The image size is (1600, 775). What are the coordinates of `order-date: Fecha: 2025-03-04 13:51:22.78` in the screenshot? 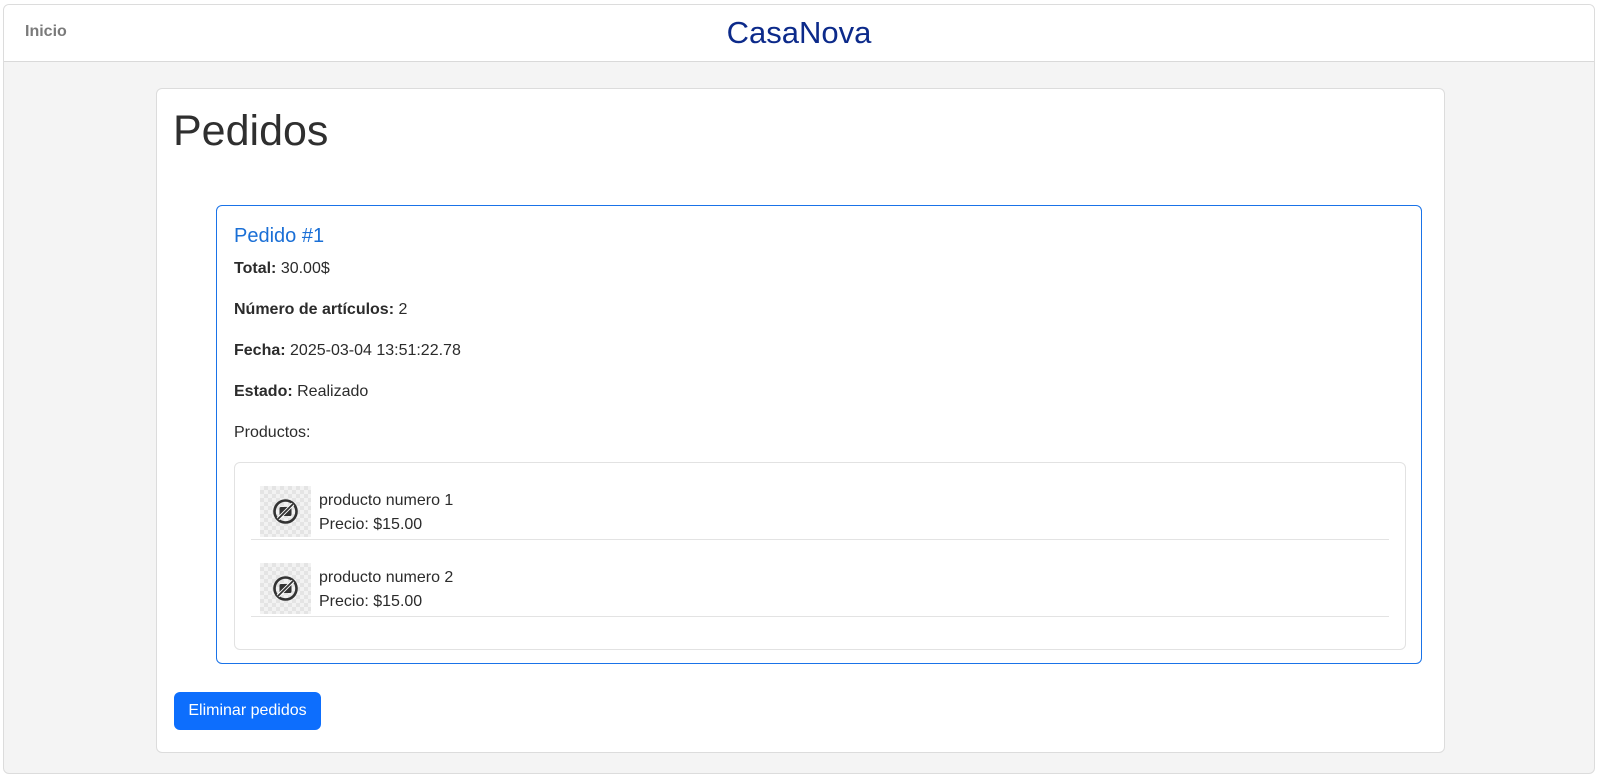 It's located at (347, 351).